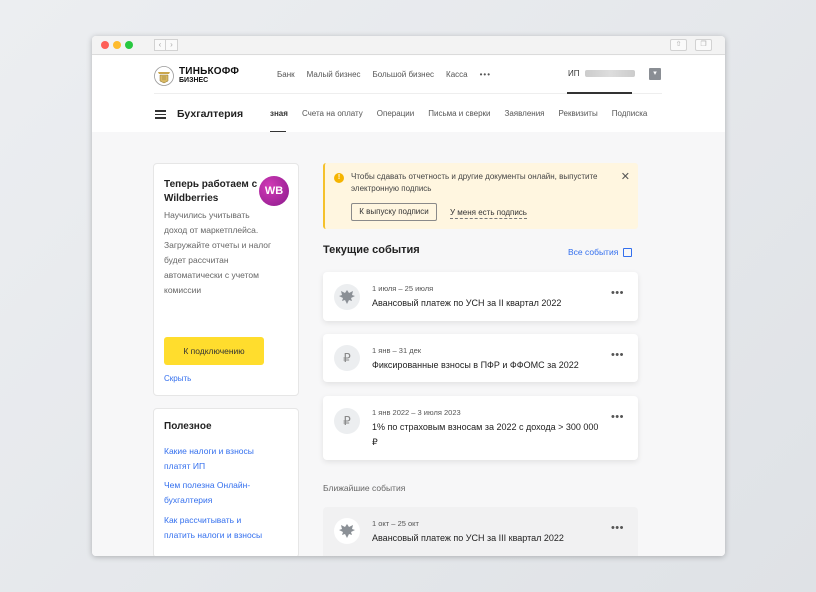 The image size is (816, 592). Describe the element at coordinates (655, 74) in the screenshot. I see `chevron-down-icon: ▾` at that location.